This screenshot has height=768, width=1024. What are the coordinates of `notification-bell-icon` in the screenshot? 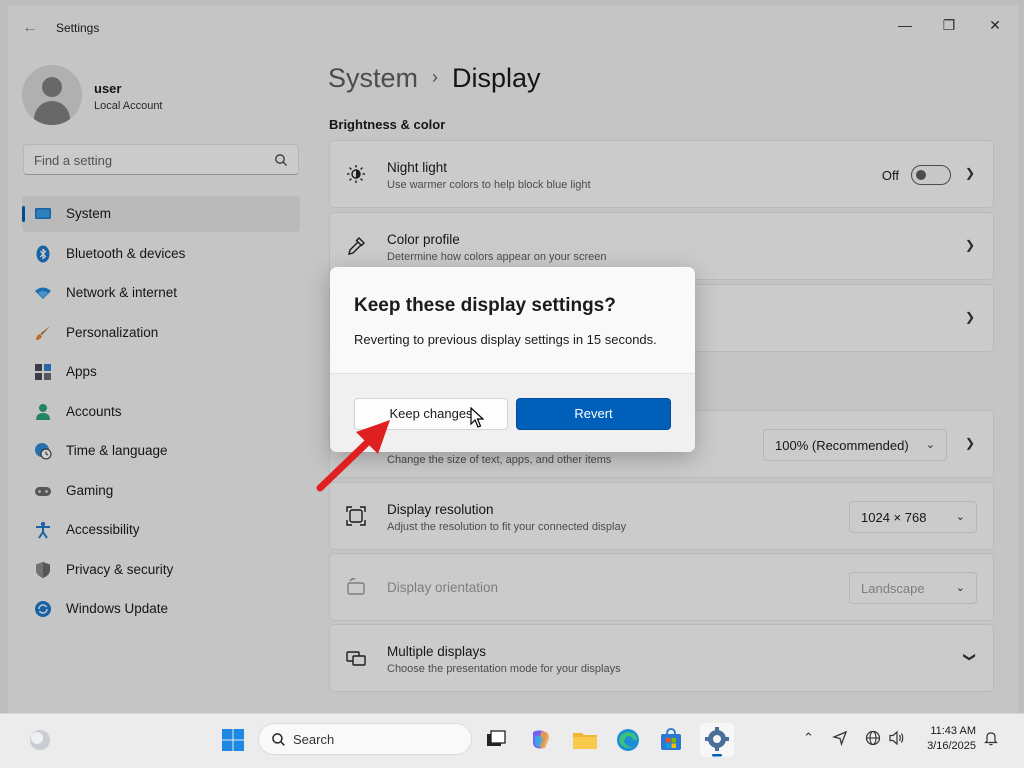 It's located at (991, 739).